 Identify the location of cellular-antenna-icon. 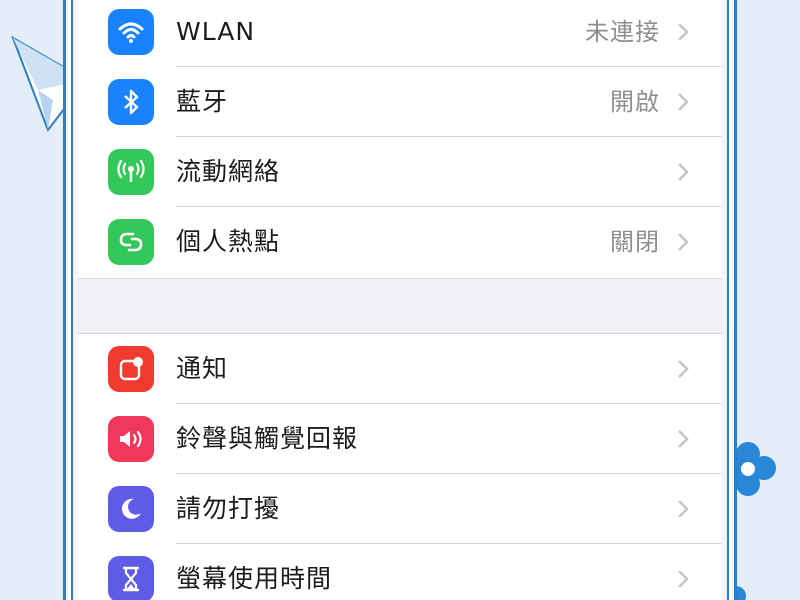
(131, 172).